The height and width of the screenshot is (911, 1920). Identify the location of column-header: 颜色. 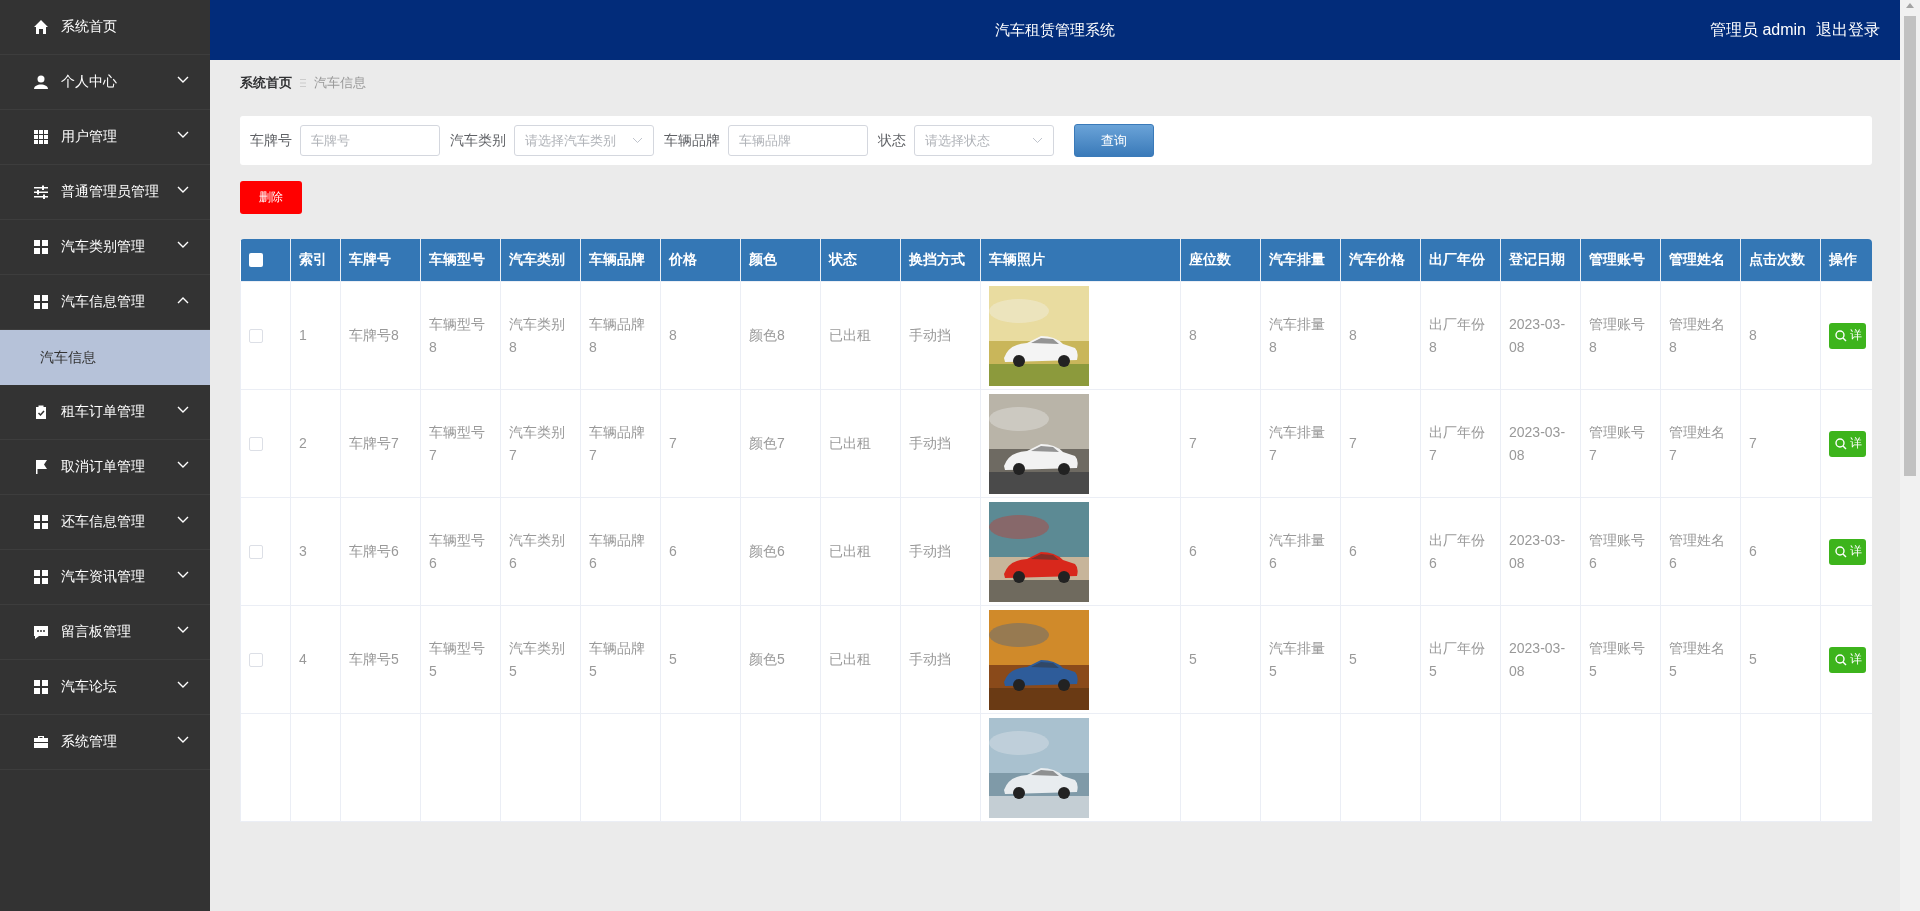
(780, 260).